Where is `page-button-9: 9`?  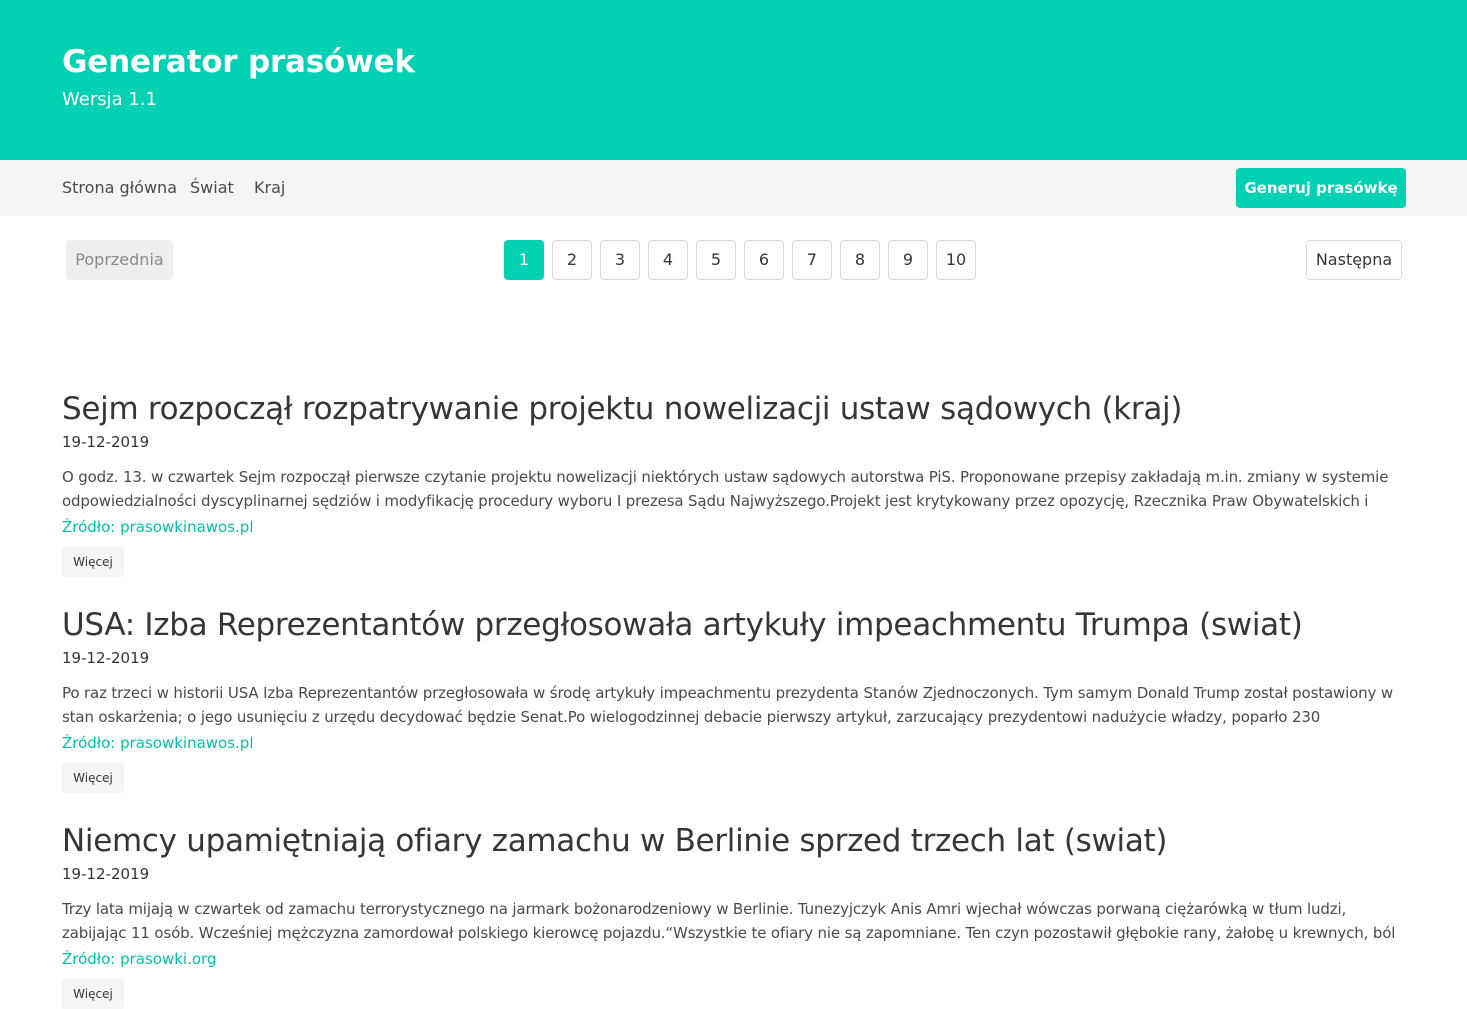
page-button-9: 9 is located at coordinates (908, 260).